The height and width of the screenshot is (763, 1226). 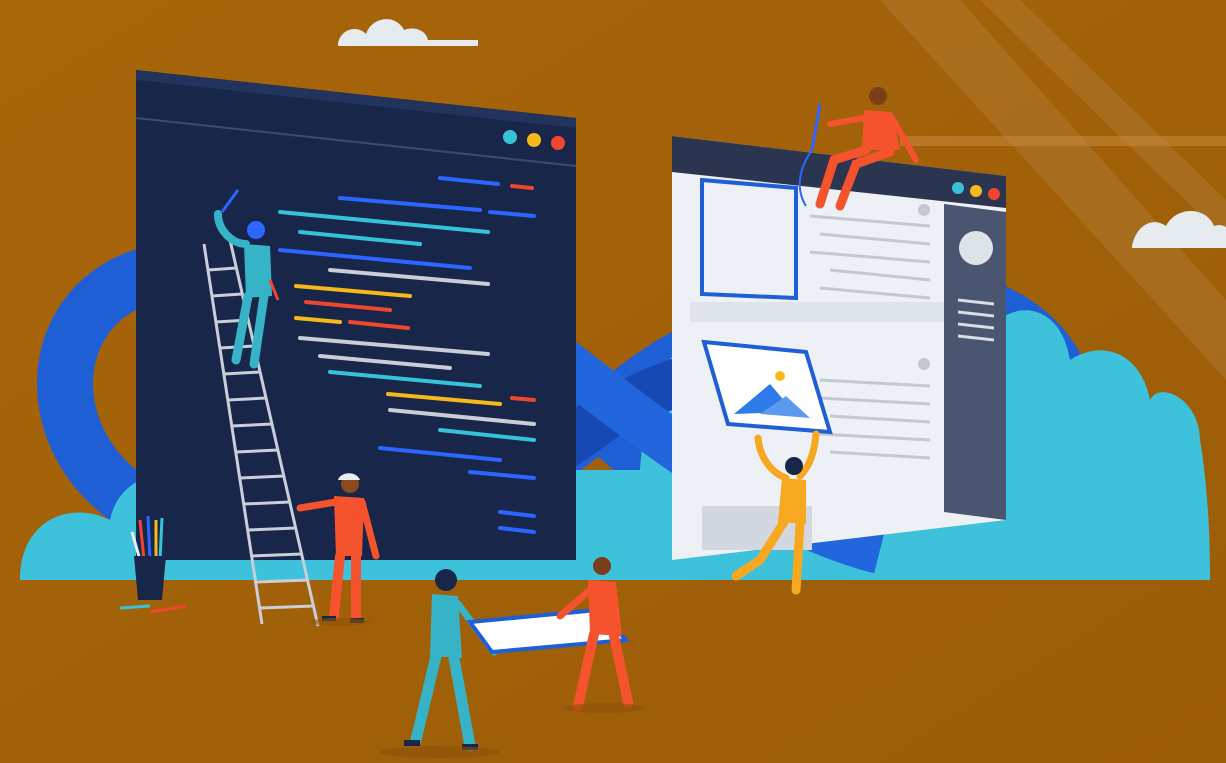 I want to click on avatar-placeholder, so click(x=976, y=248).